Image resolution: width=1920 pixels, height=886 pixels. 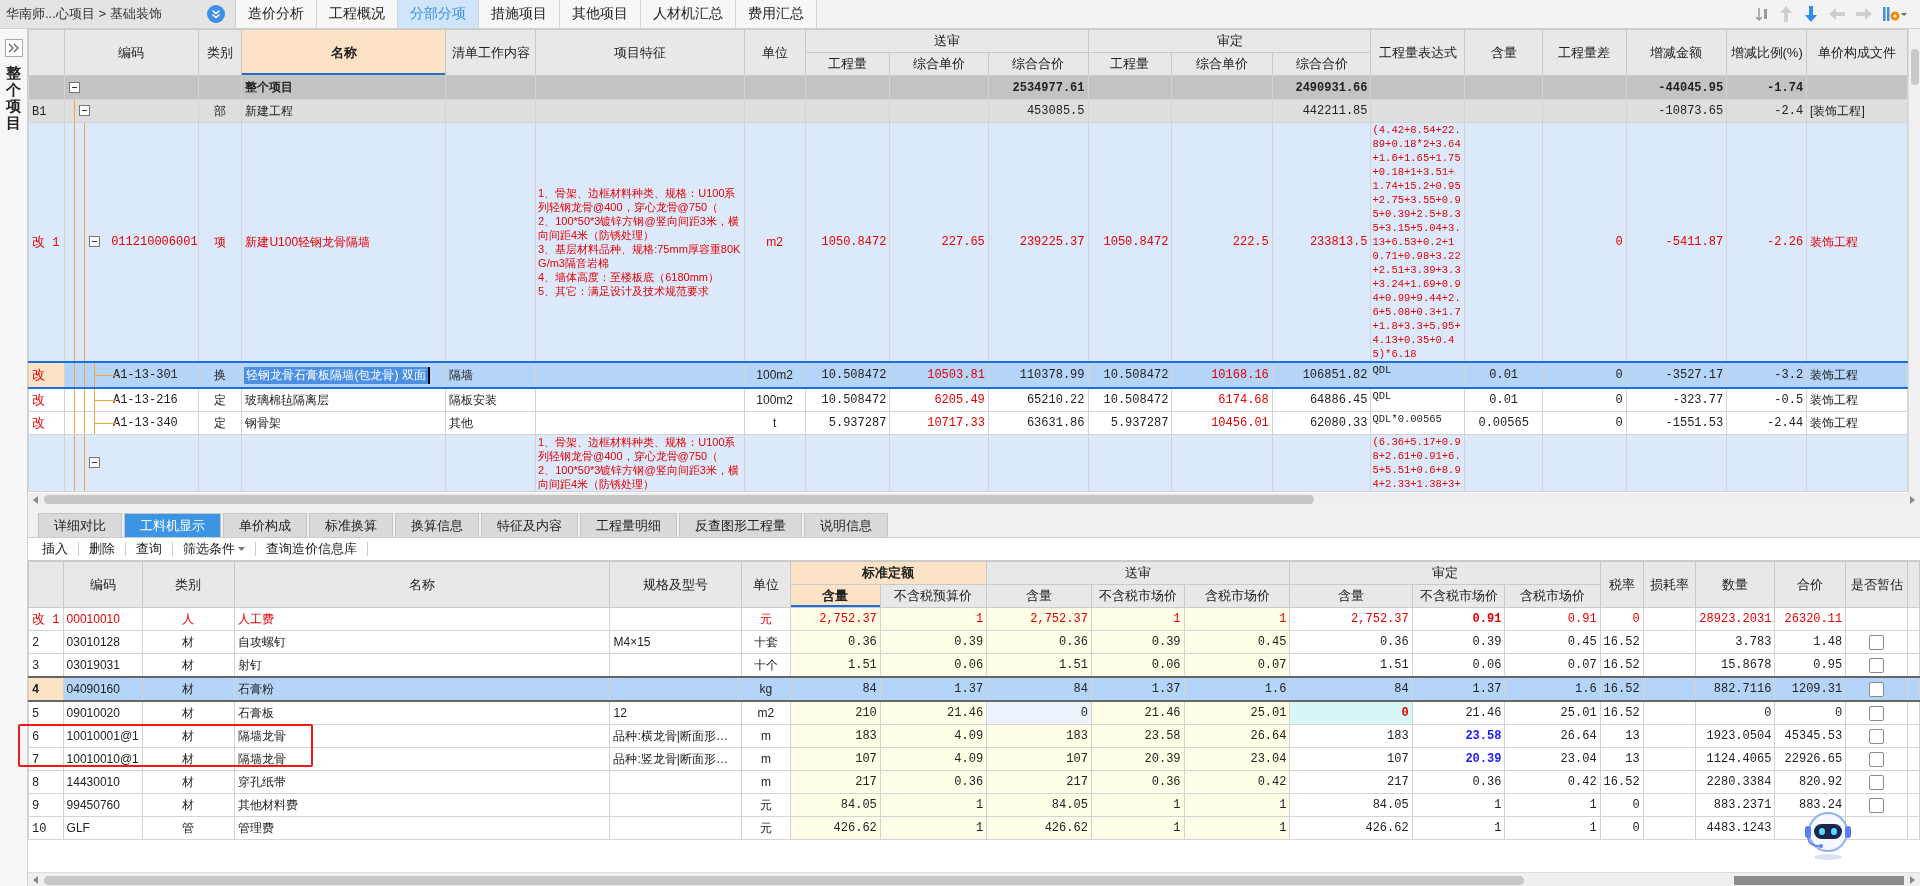 I want to click on table-row: 改 A1-13-340 定 钢骨架 其他 t 5.937287 10717.33 63631.86 5.937287 10456.01 62080.33 QDL*0.00565 0.00565 0 -1551.53 -2.44 装饰工程, so click(x=968, y=423).